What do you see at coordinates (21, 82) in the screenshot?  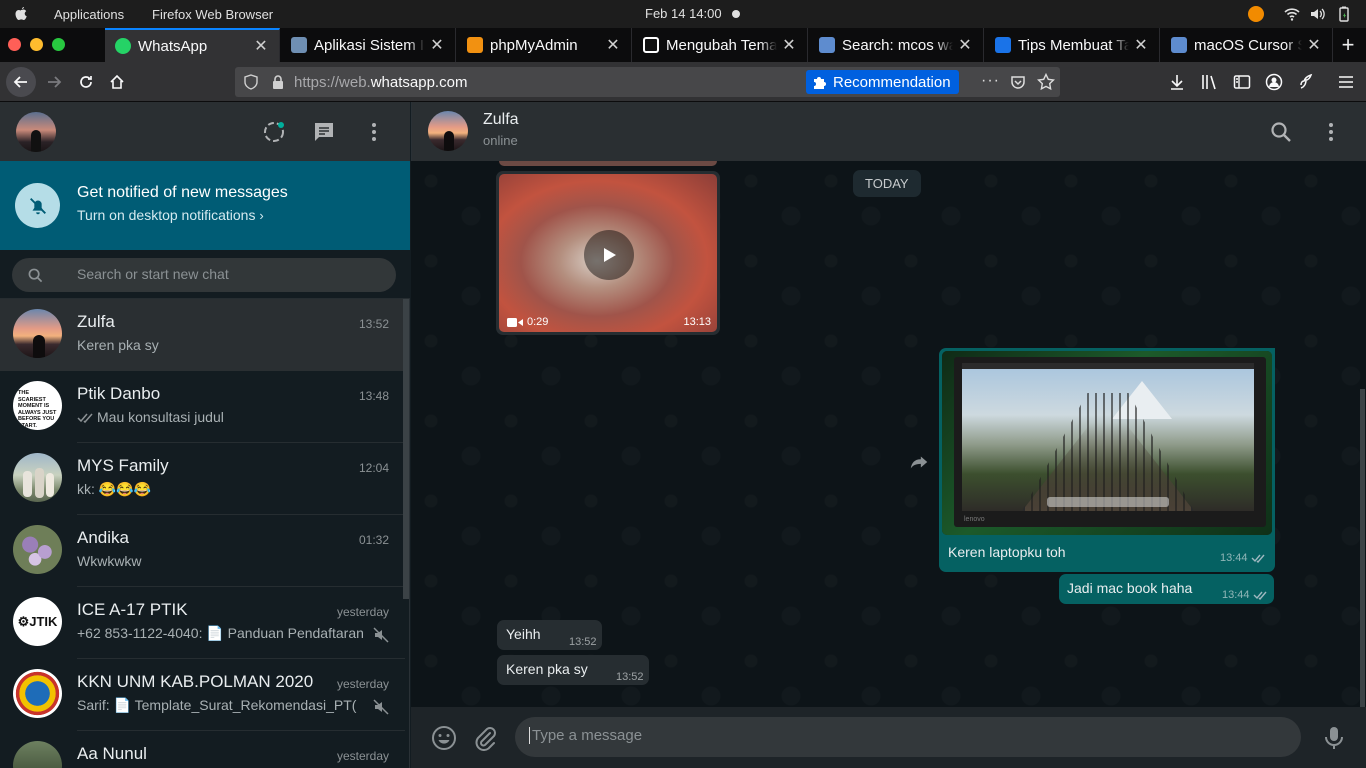 I see `back-button` at bounding box center [21, 82].